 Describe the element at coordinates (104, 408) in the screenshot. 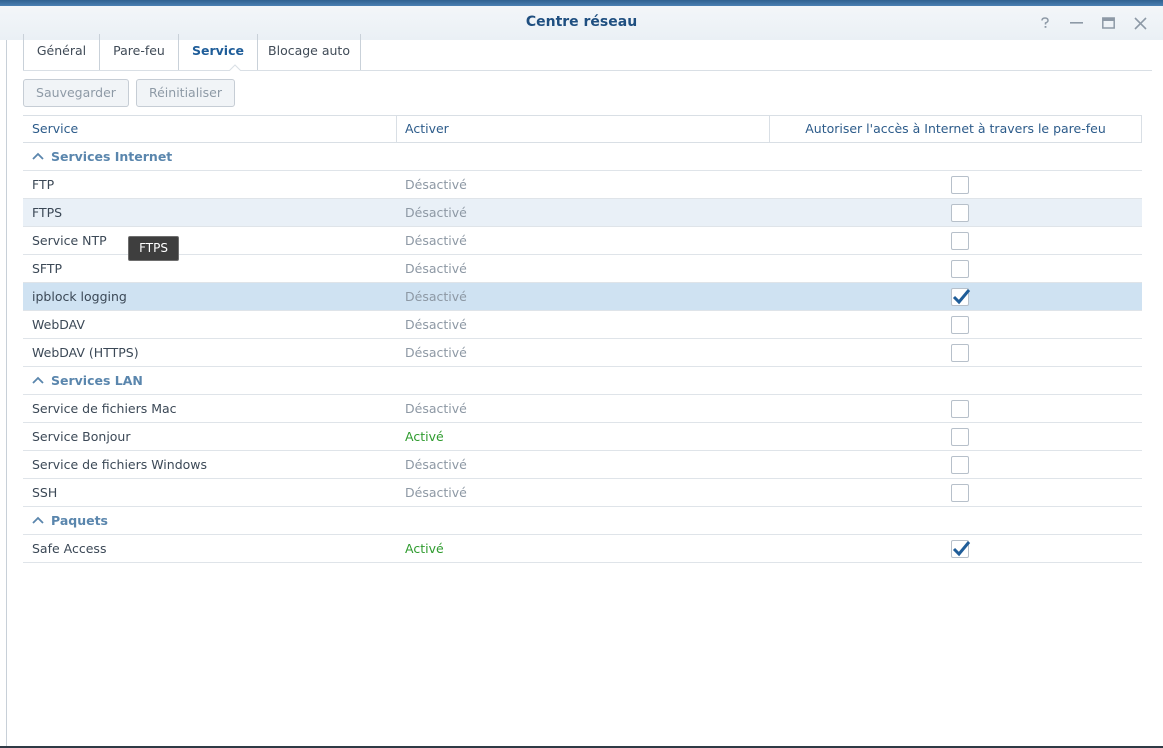

I see `service-name: Service de fichiers Mac` at that location.